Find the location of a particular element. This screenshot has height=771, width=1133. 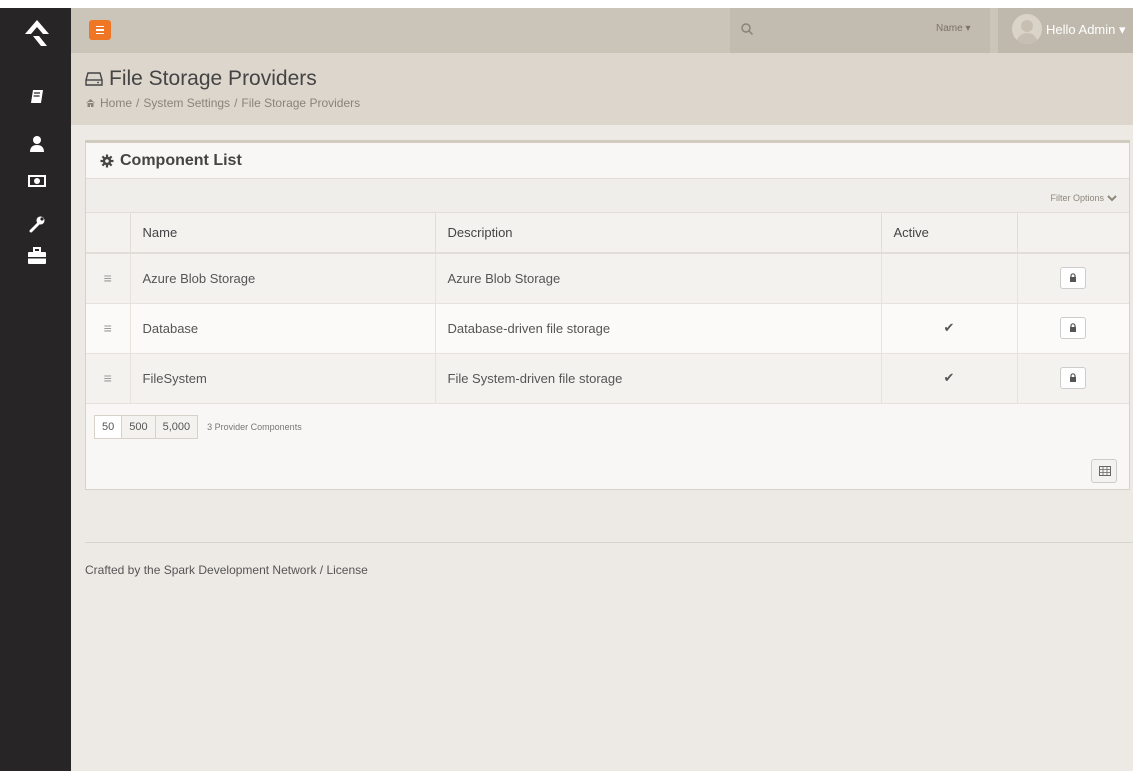

avatar is located at coordinates (1027, 29).